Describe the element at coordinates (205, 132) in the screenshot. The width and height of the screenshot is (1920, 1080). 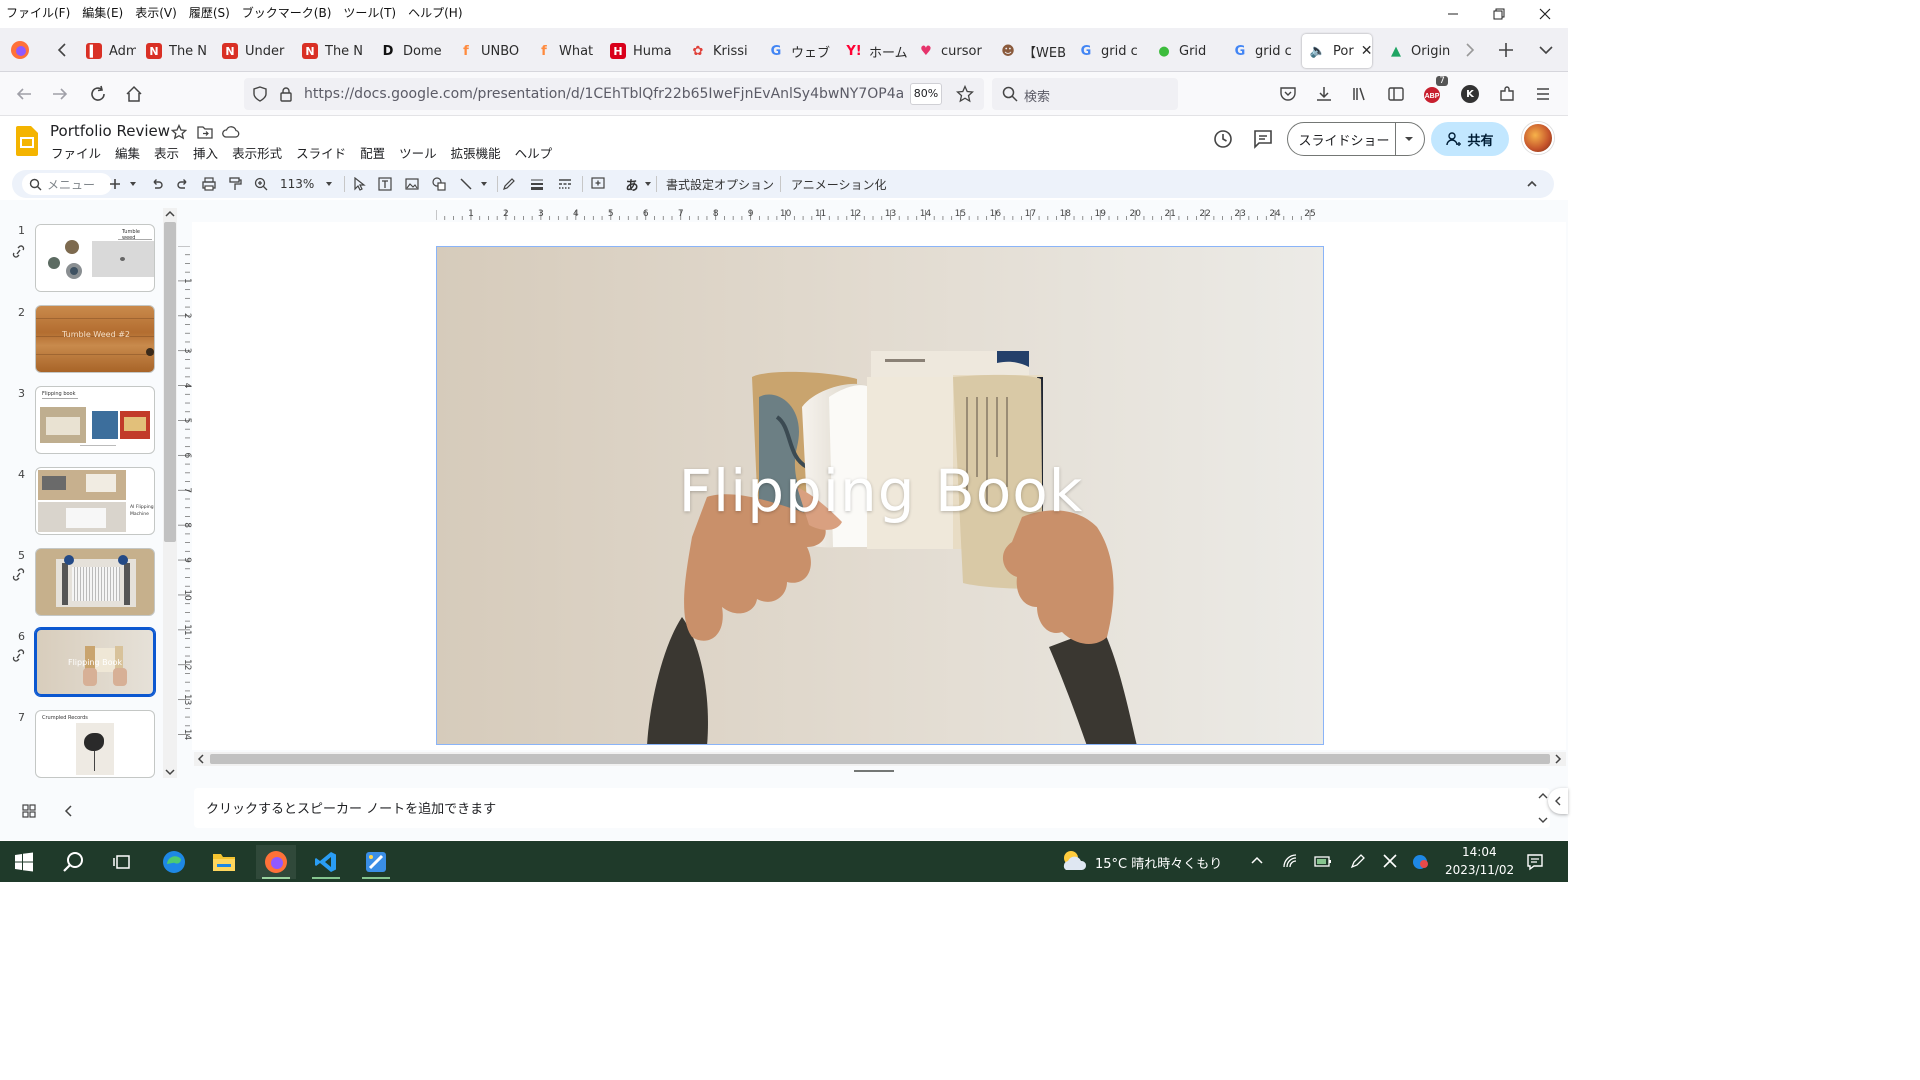
I see `move-folder-icon` at that location.